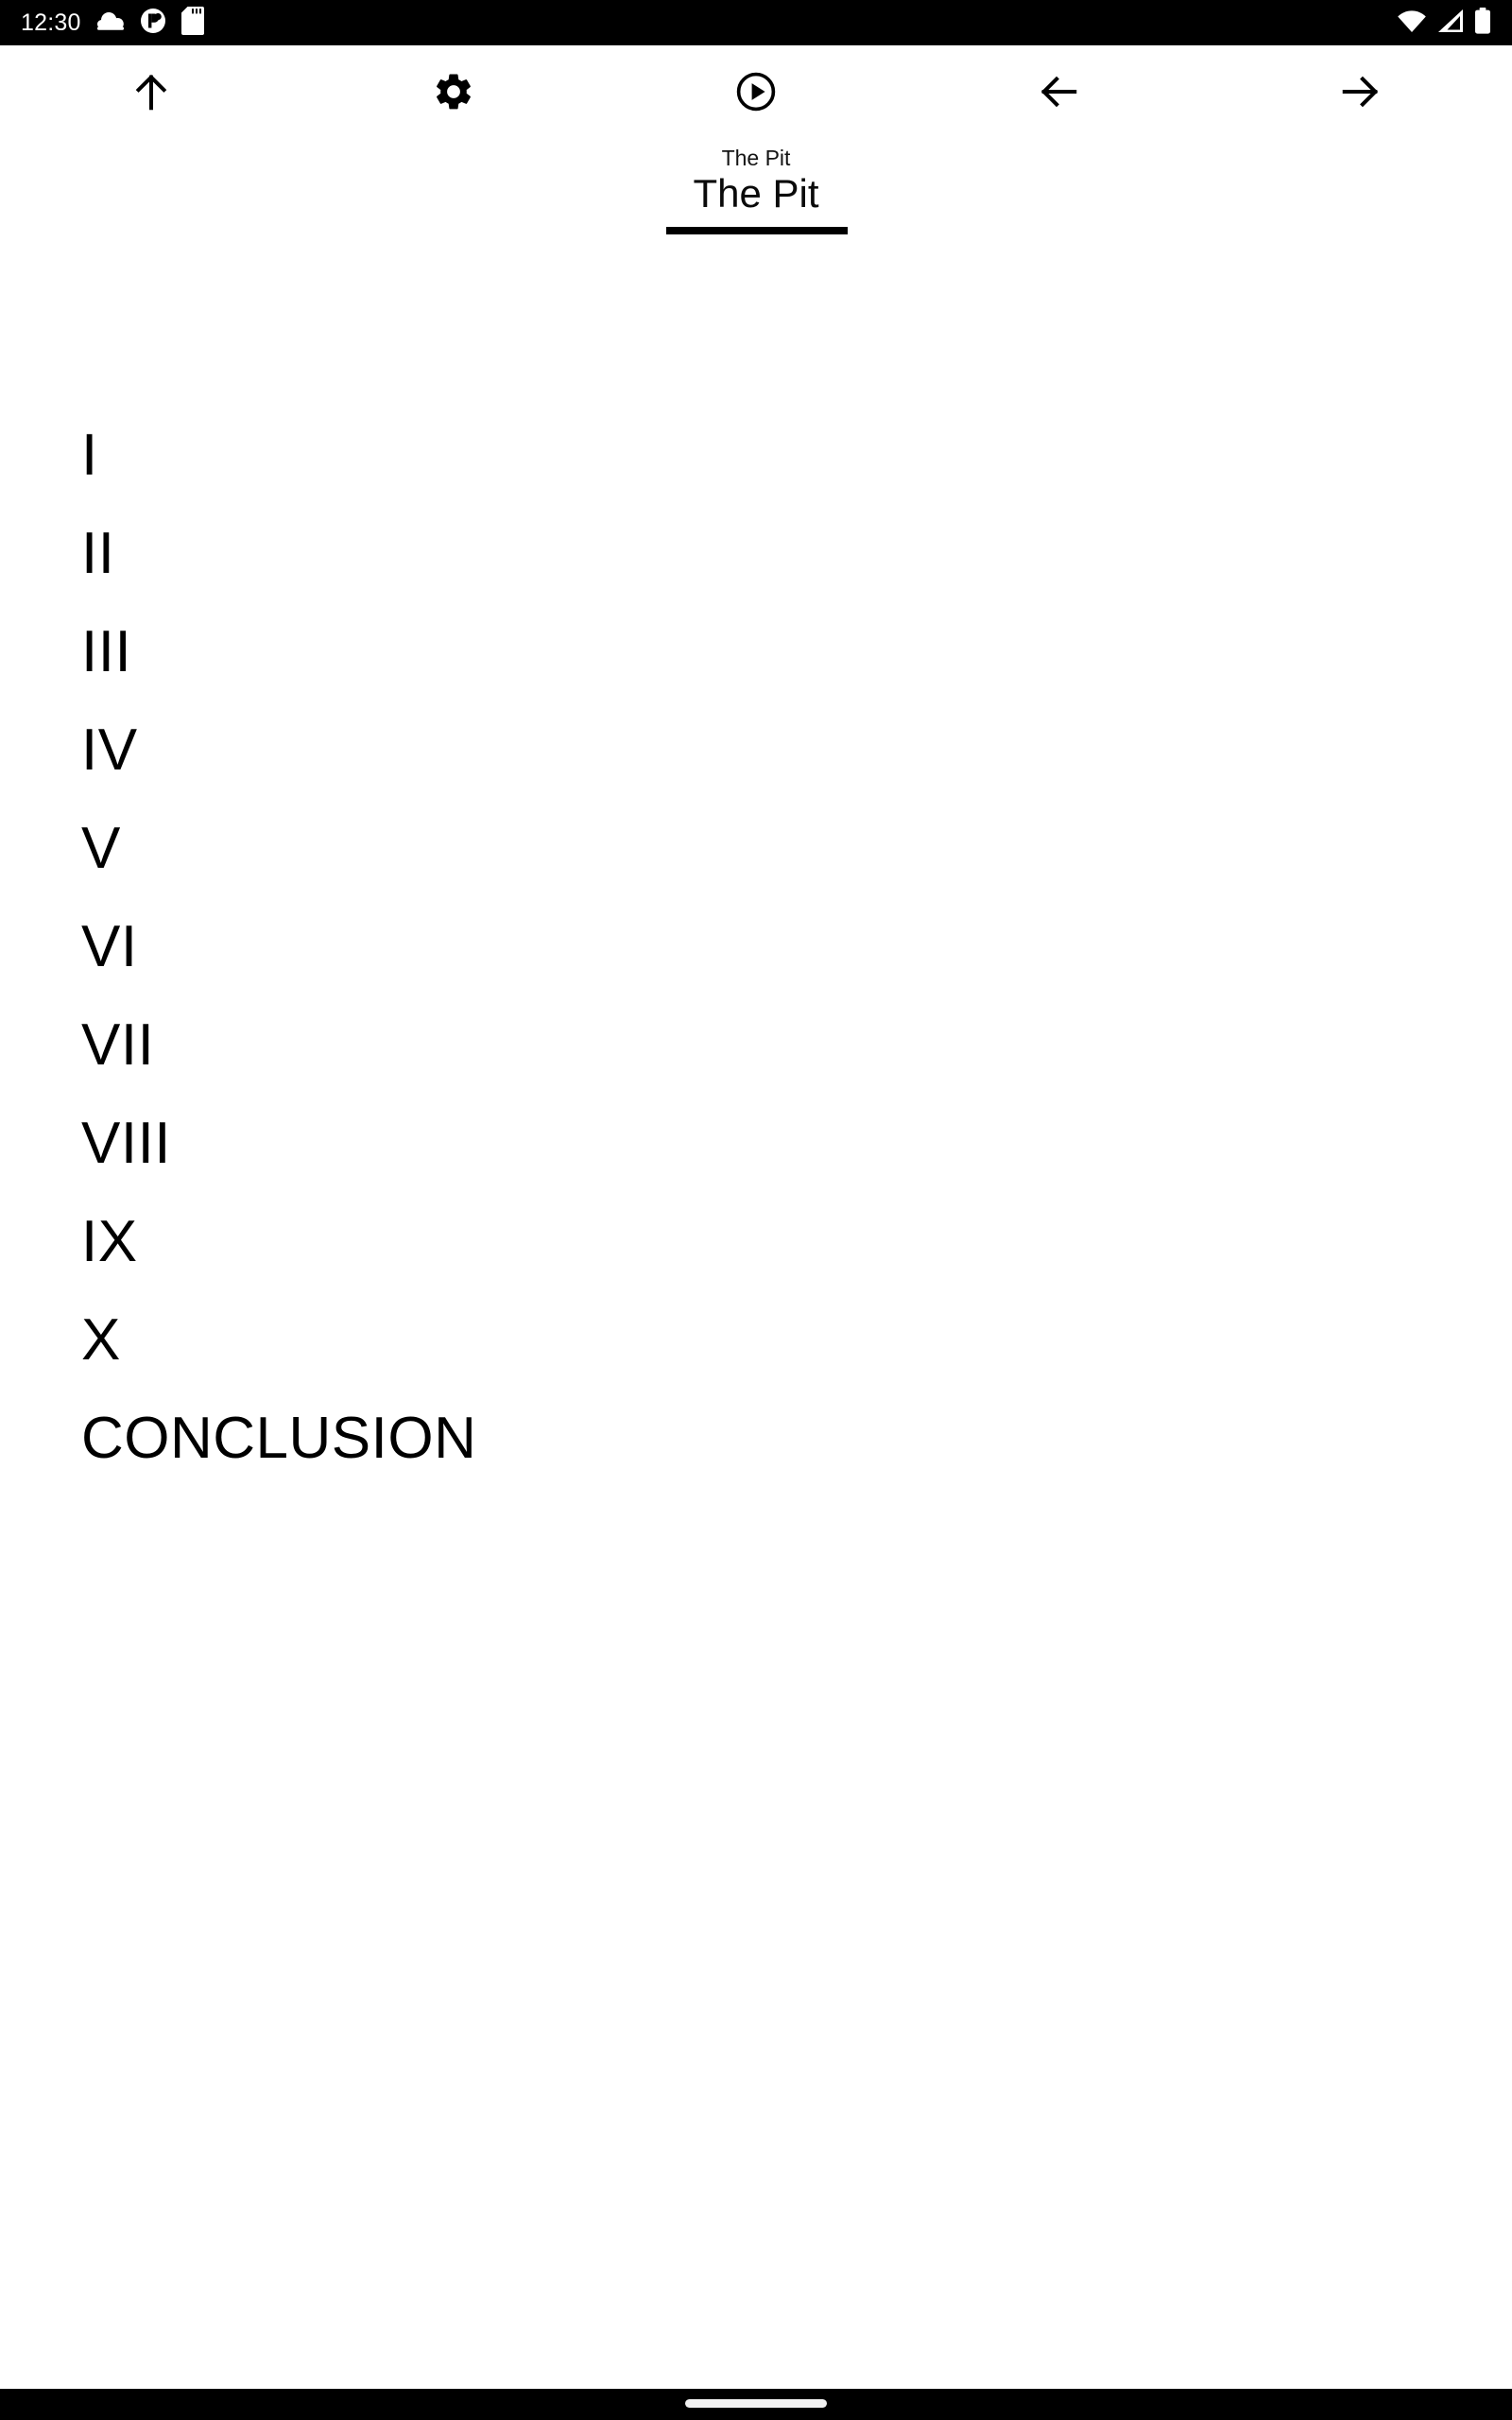  What do you see at coordinates (756, 1439) in the screenshot?
I see `list-item: CONCLUSION` at bounding box center [756, 1439].